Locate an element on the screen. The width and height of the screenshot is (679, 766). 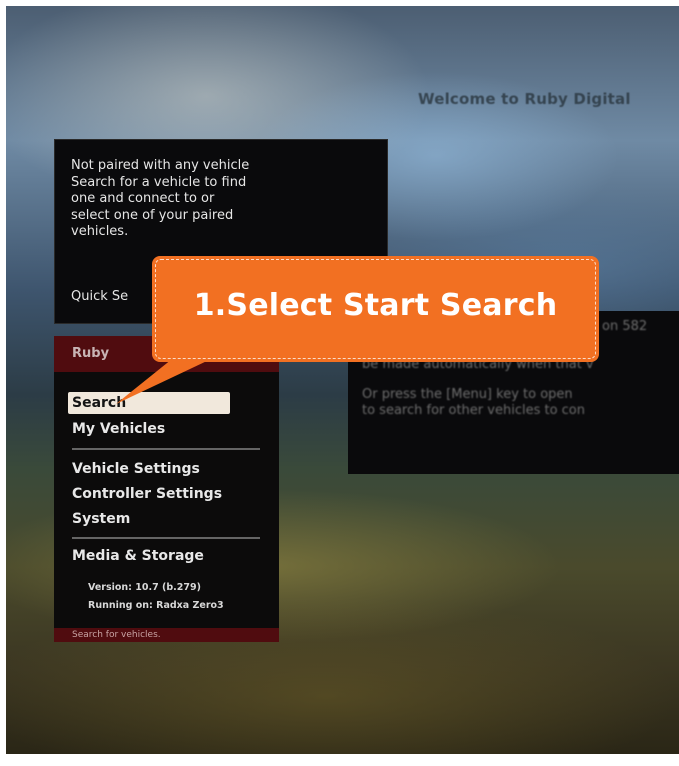
instruction-callout: 1.Select Start Search is located at coordinates (375, 309).